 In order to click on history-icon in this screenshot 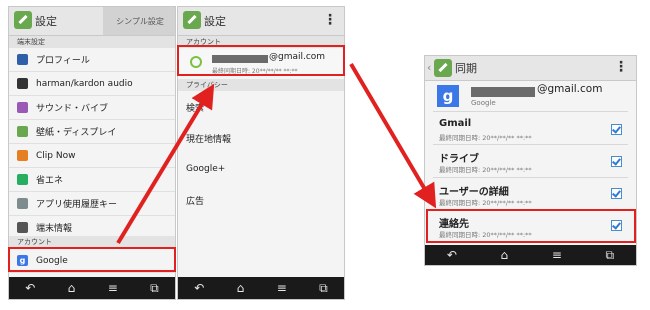, I will do `click(22, 203)`.